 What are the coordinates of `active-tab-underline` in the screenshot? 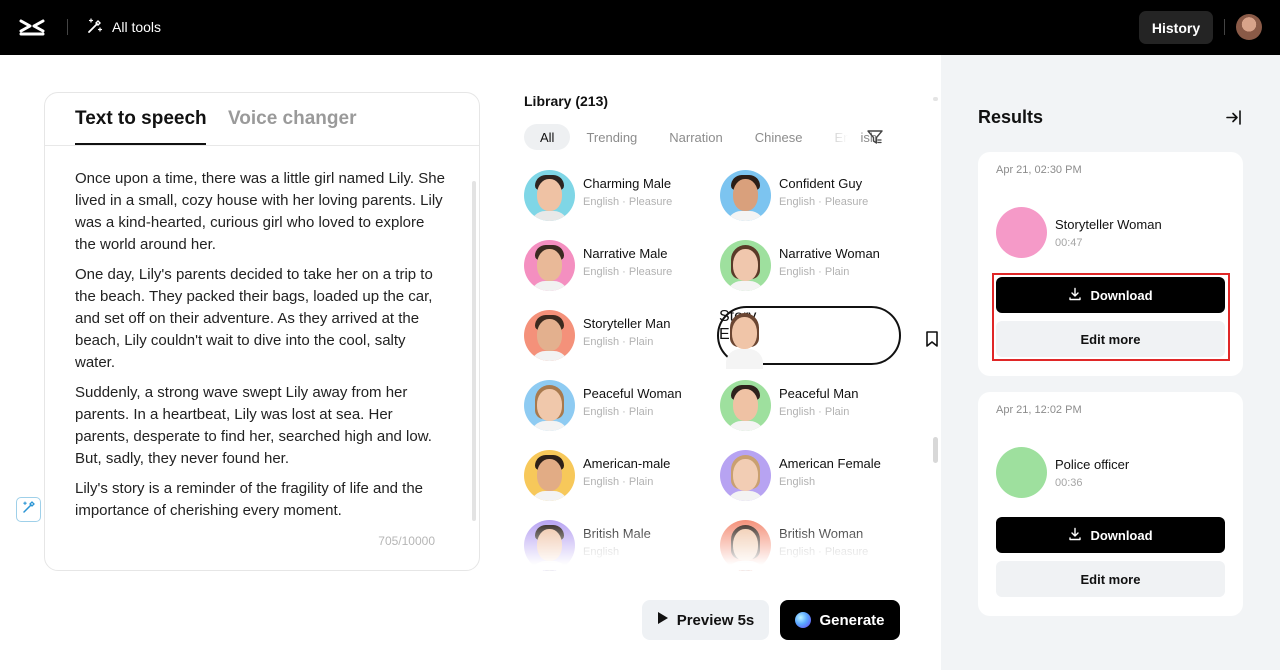 It's located at (140, 144).